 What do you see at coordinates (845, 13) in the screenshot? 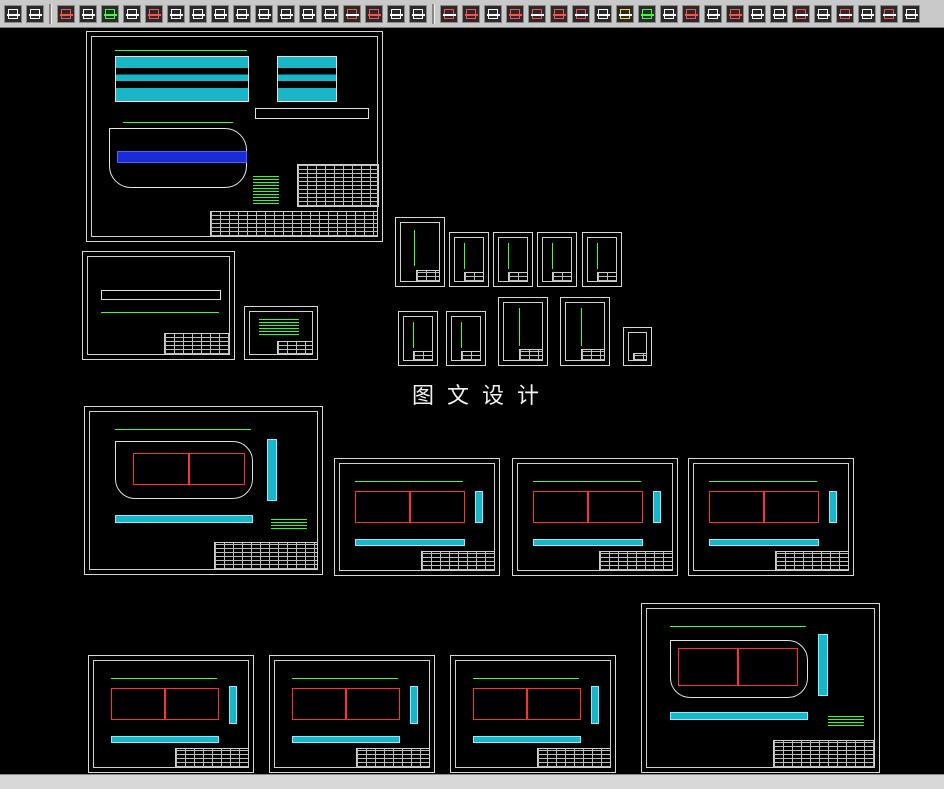
I see `vertical-split-icon` at bounding box center [845, 13].